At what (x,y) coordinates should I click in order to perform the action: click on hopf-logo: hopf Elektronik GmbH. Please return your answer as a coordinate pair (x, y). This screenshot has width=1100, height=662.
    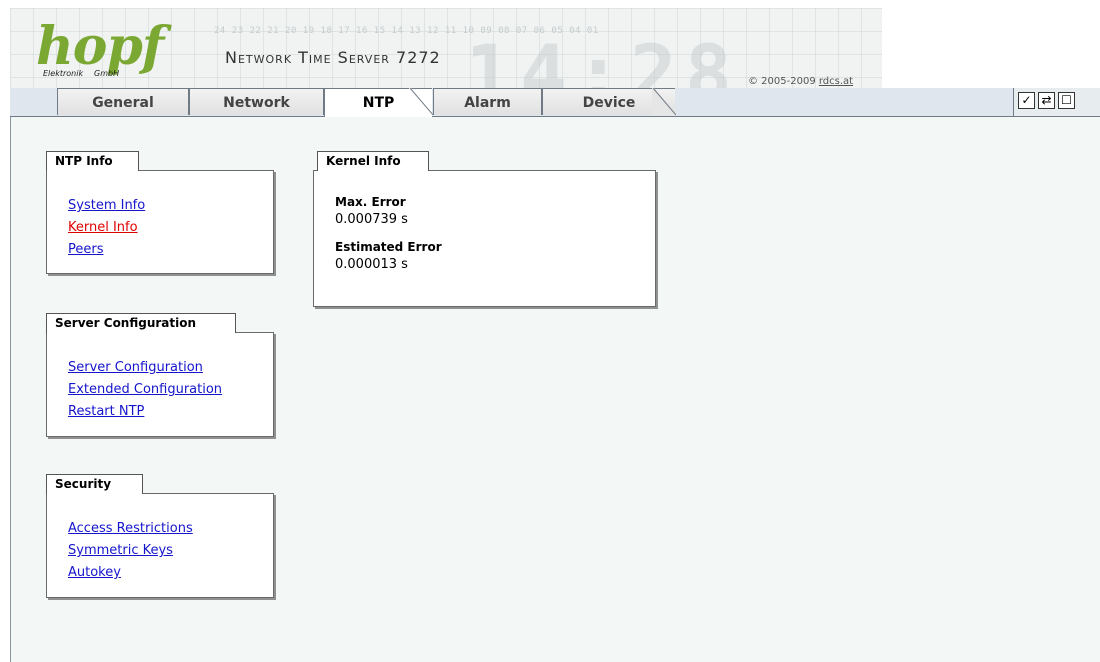
    Looking at the image, I should click on (103, 50).